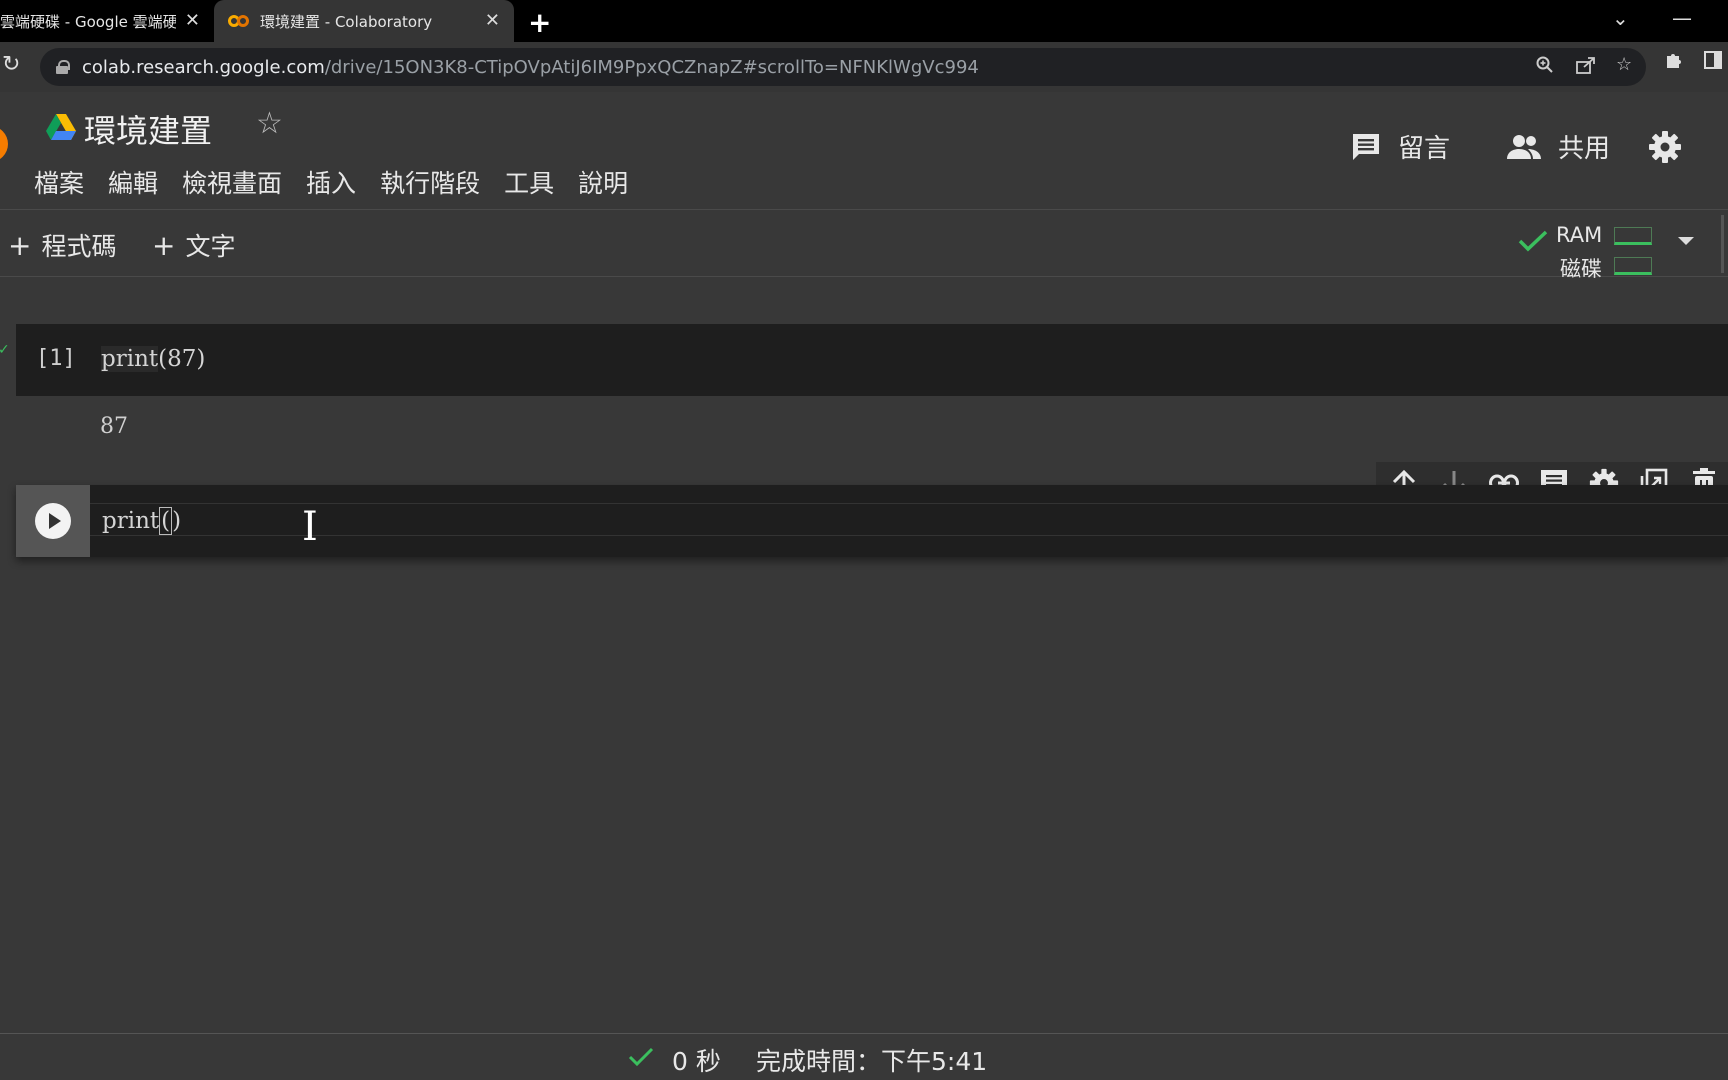 The width and height of the screenshot is (1728, 1080). I want to click on new-tab-icon: +, so click(539, 22).